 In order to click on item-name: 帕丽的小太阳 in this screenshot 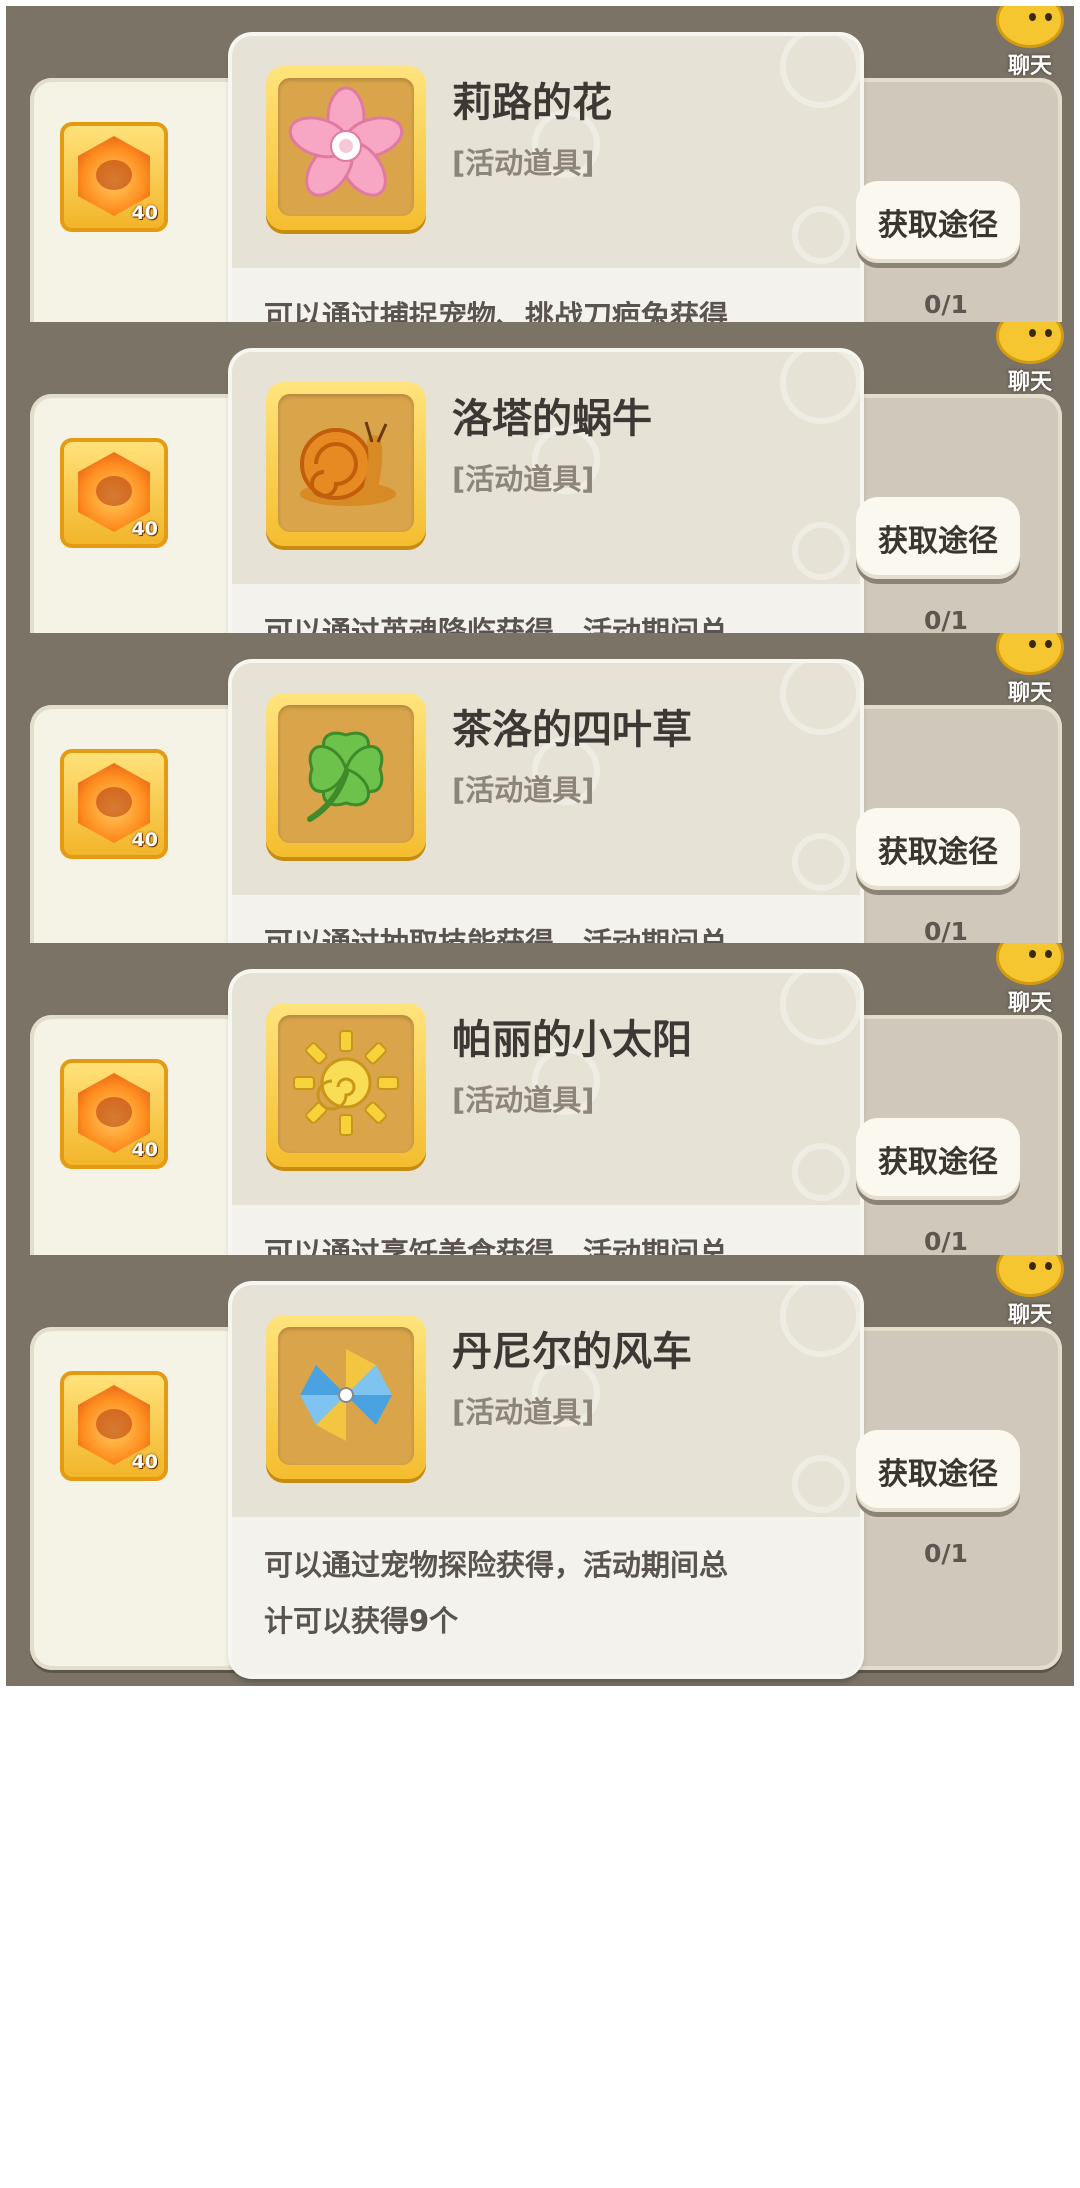, I will do `click(572, 1040)`.